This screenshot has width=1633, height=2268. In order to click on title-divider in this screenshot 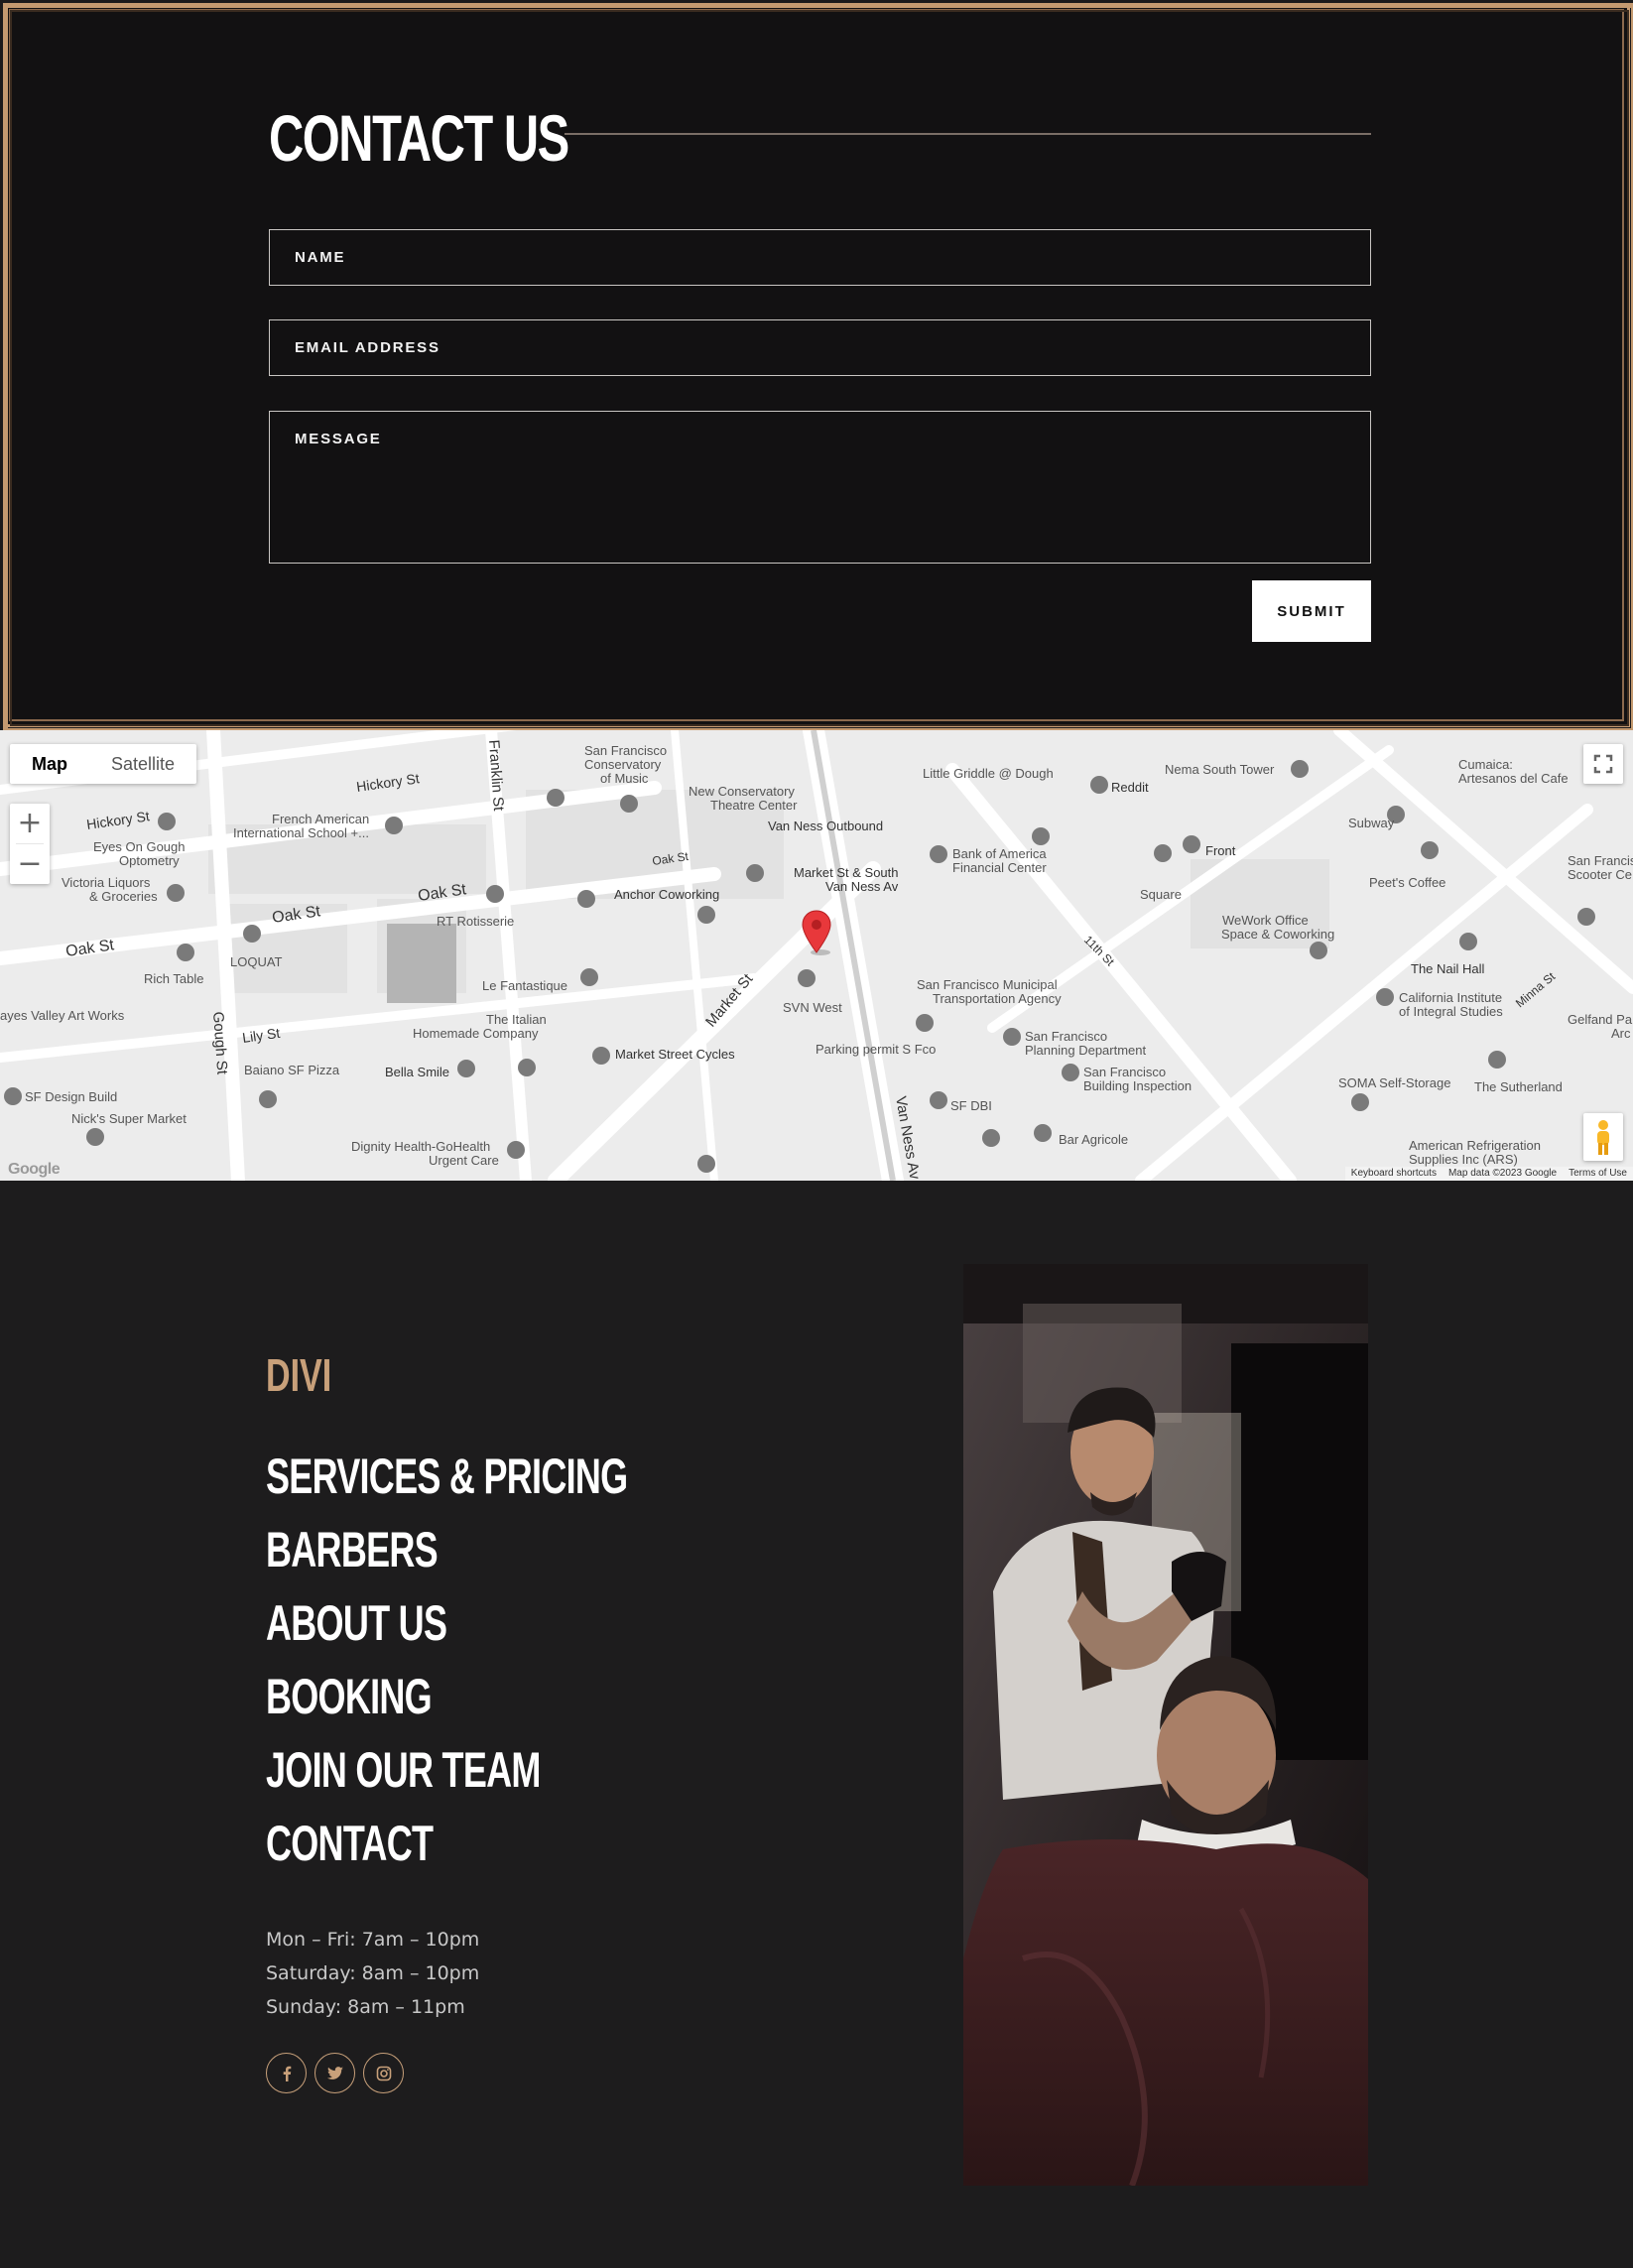, I will do `click(968, 134)`.